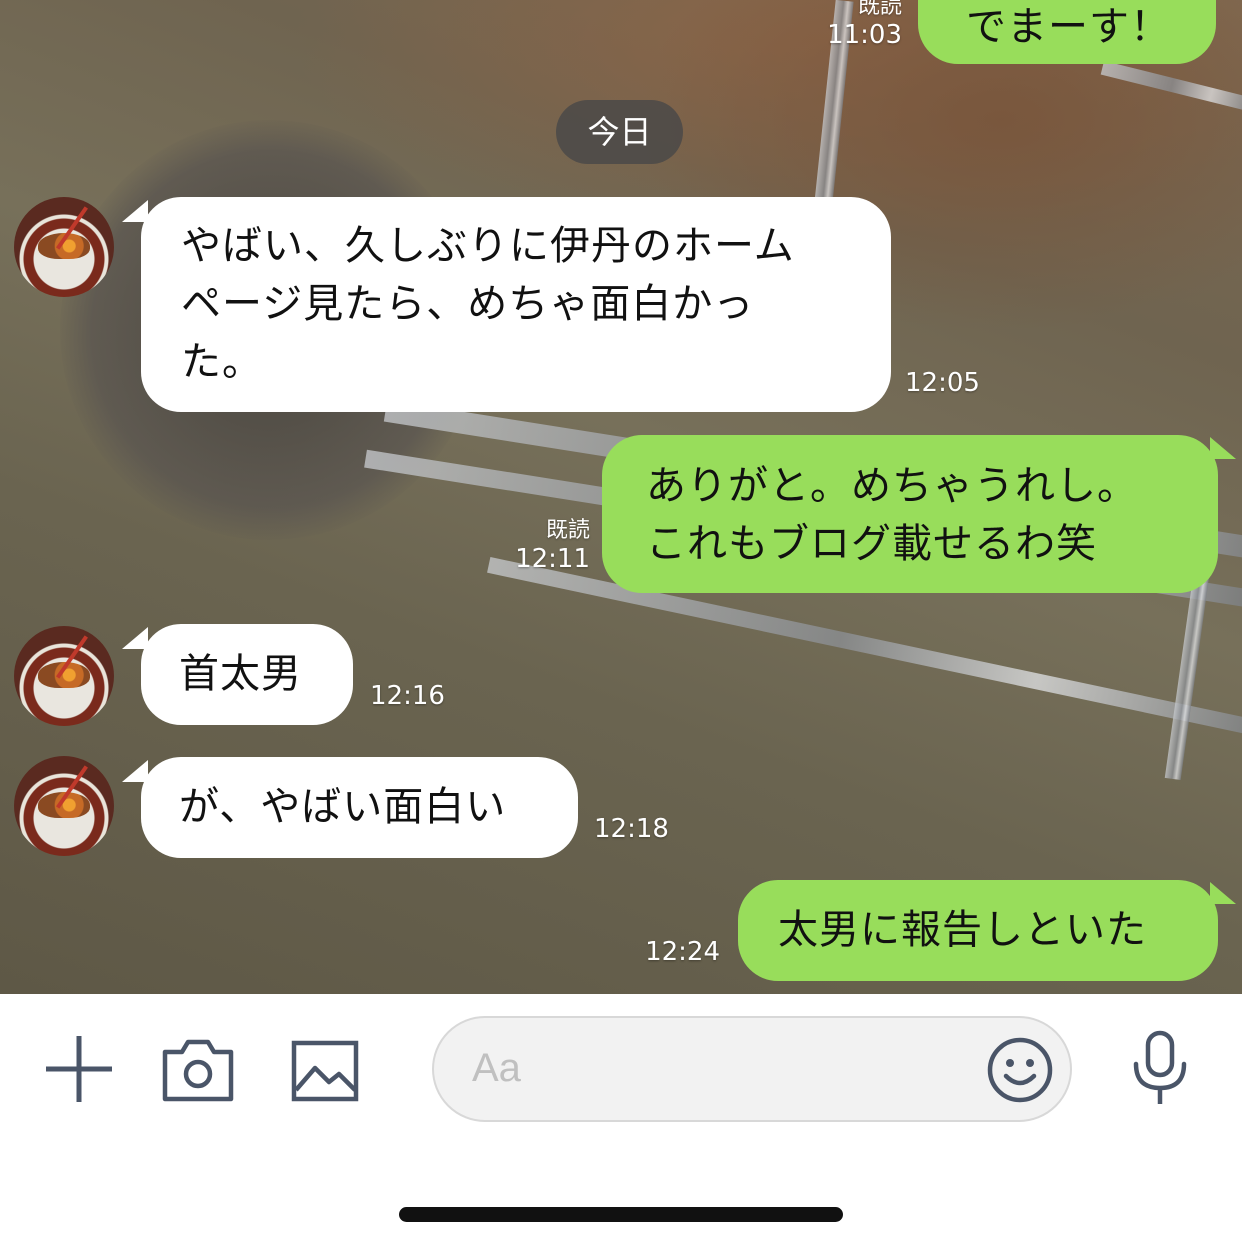  I want to click on message-meta: 既読 12:11, so click(552, 546).